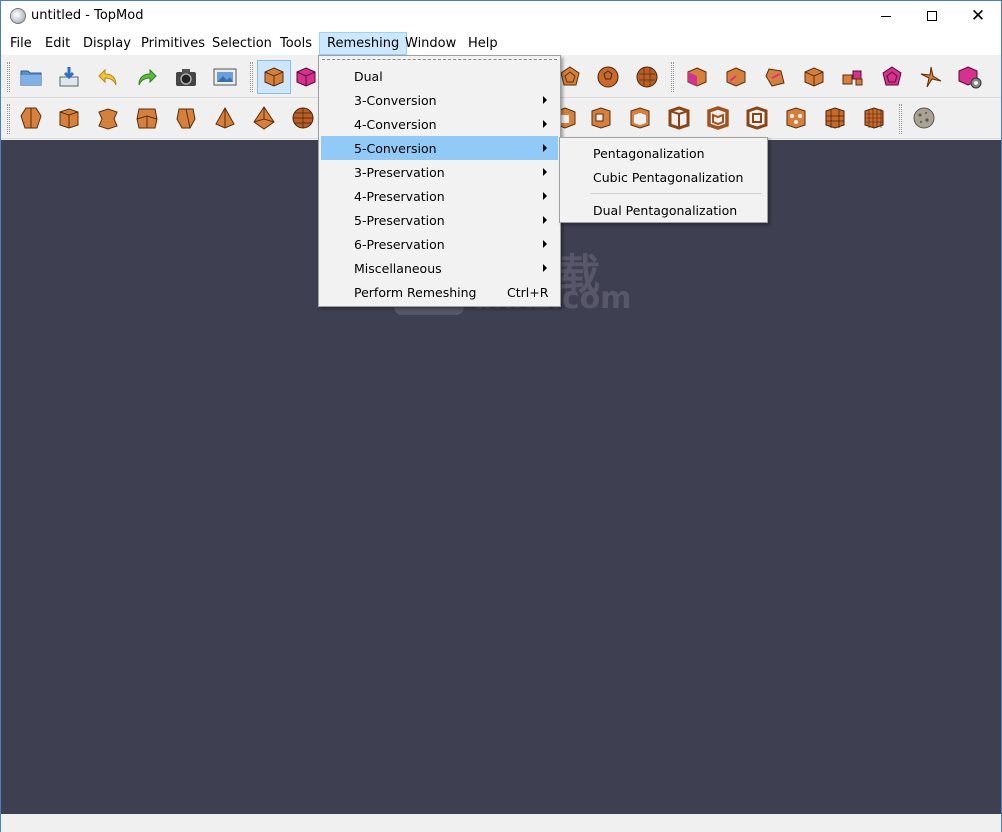 This screenshot has width=1002, height=832. I want to click on maximize-button, so click(932, 16).